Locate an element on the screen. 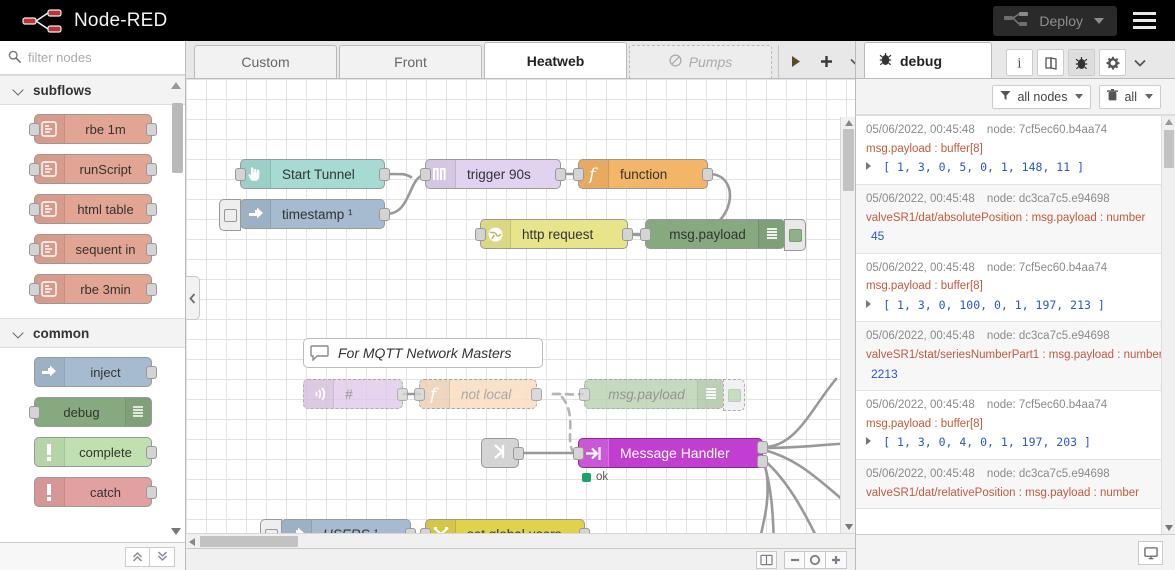 The image size is (1175, 570). node-link-in is located at coordinates (502, 453).